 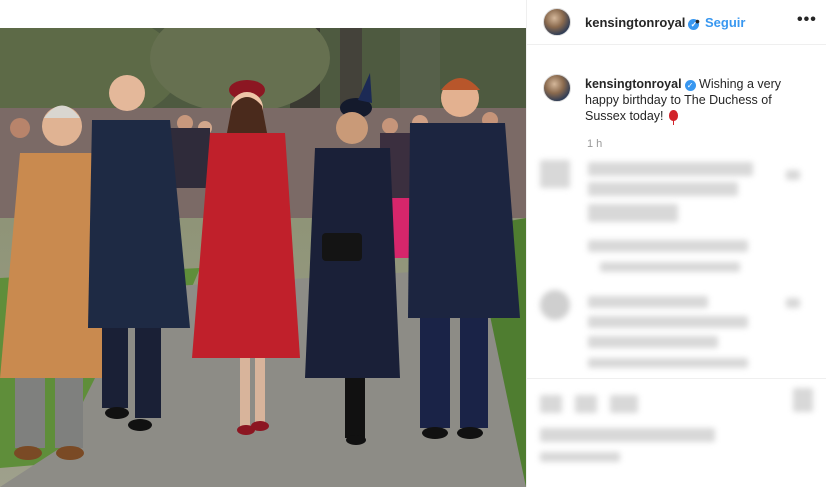 I want to click on profile-avatar, so click(x=557, y=22).